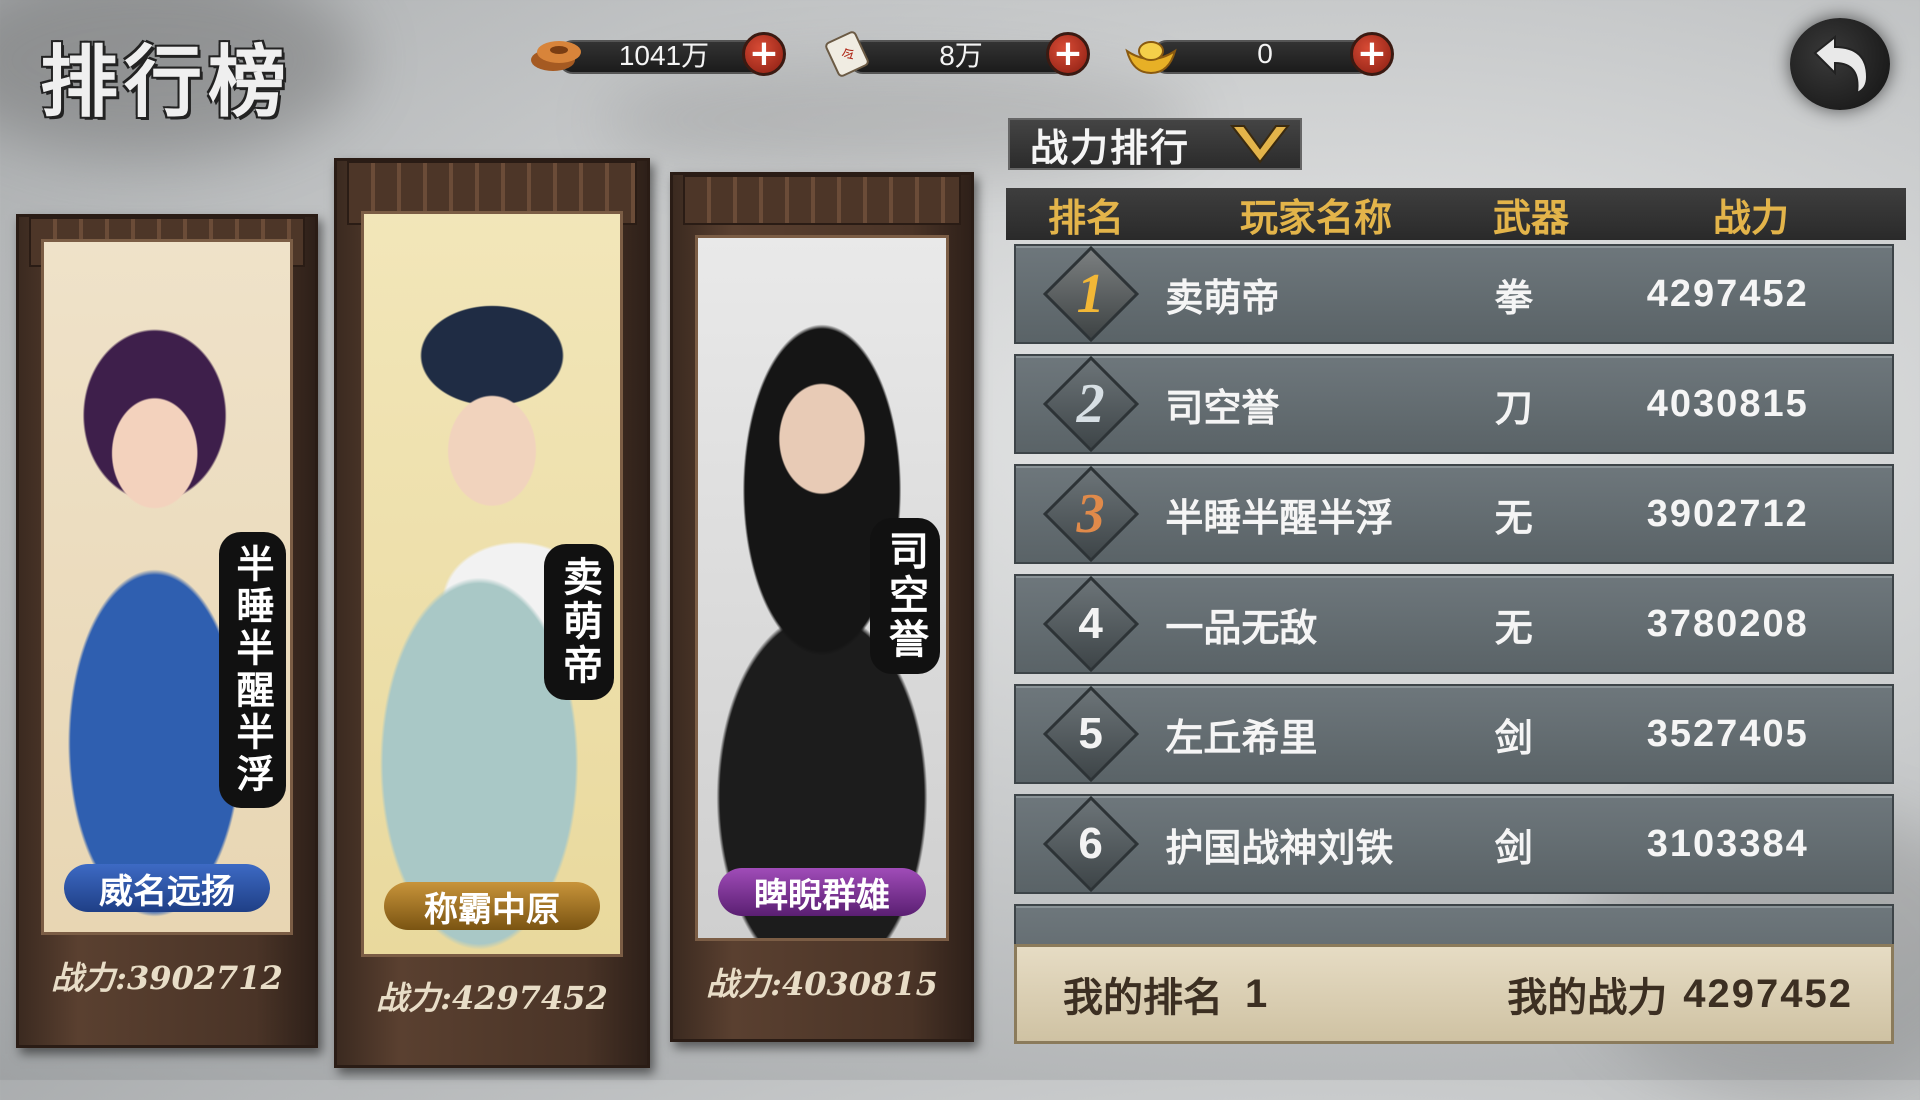 The width and height of the screenshot is (1920, 1100). I want to click on header-player-name: 玩家名称, so click(1315, 217).